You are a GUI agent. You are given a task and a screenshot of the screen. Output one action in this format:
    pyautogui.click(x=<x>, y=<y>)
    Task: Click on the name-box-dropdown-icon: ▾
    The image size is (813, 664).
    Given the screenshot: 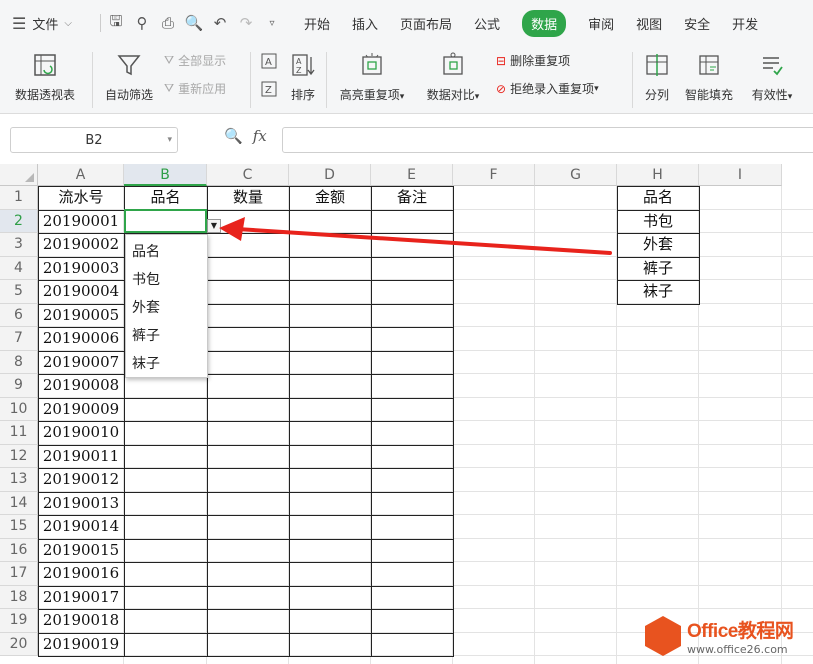 What is the action you would take?
    pyautogui.click(x=169, y=140)
    